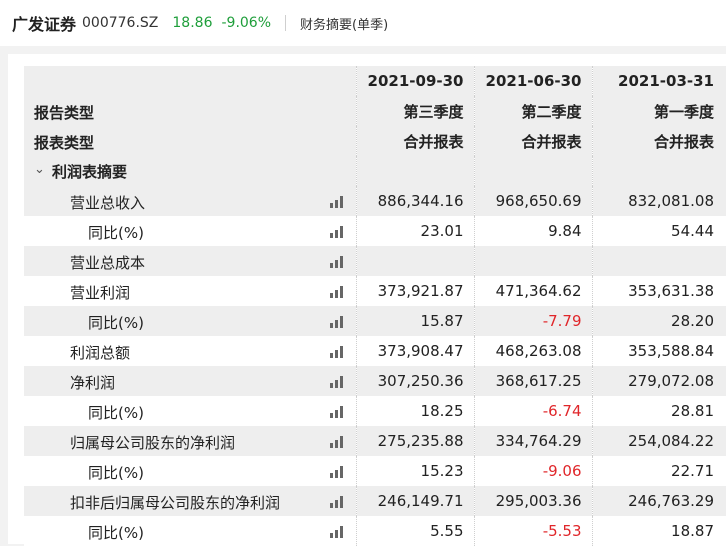 The image size is (726, 546). I want to click on row-label: 净利润, so click(93, 383).